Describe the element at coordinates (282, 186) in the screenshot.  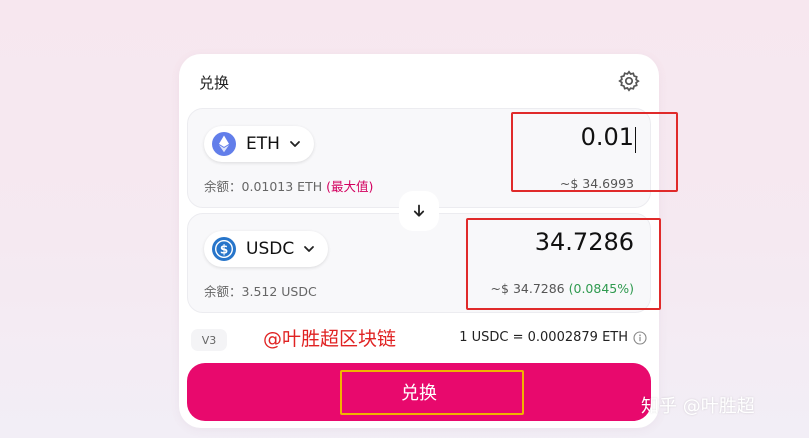
I see `from-balance-value: 0.01013 ETH` at that location.